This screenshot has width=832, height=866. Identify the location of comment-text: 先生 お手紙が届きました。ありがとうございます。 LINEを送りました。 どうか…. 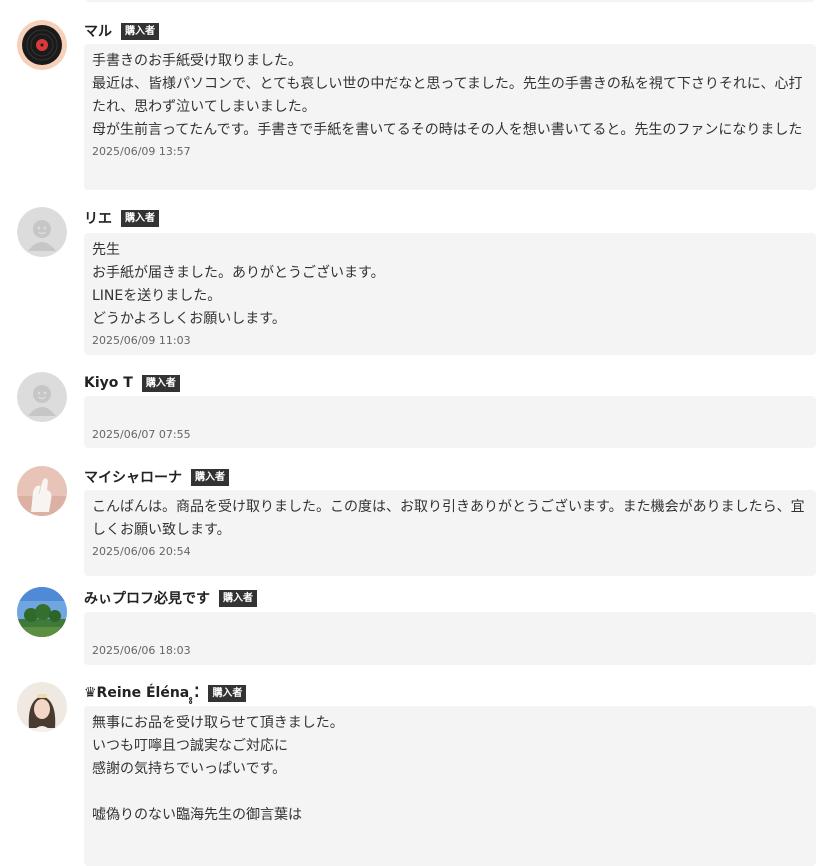
(238, 284).